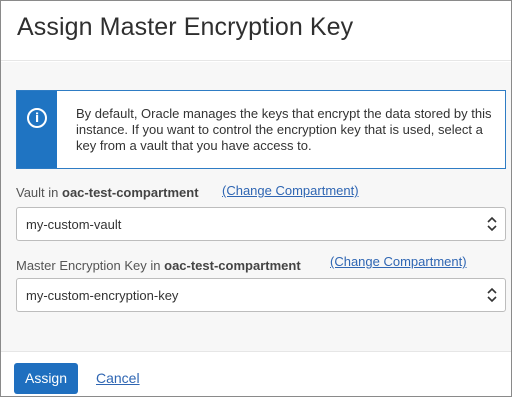  I want to click on vault-label: Vault in oac-test-compartment, so click(107, 192).